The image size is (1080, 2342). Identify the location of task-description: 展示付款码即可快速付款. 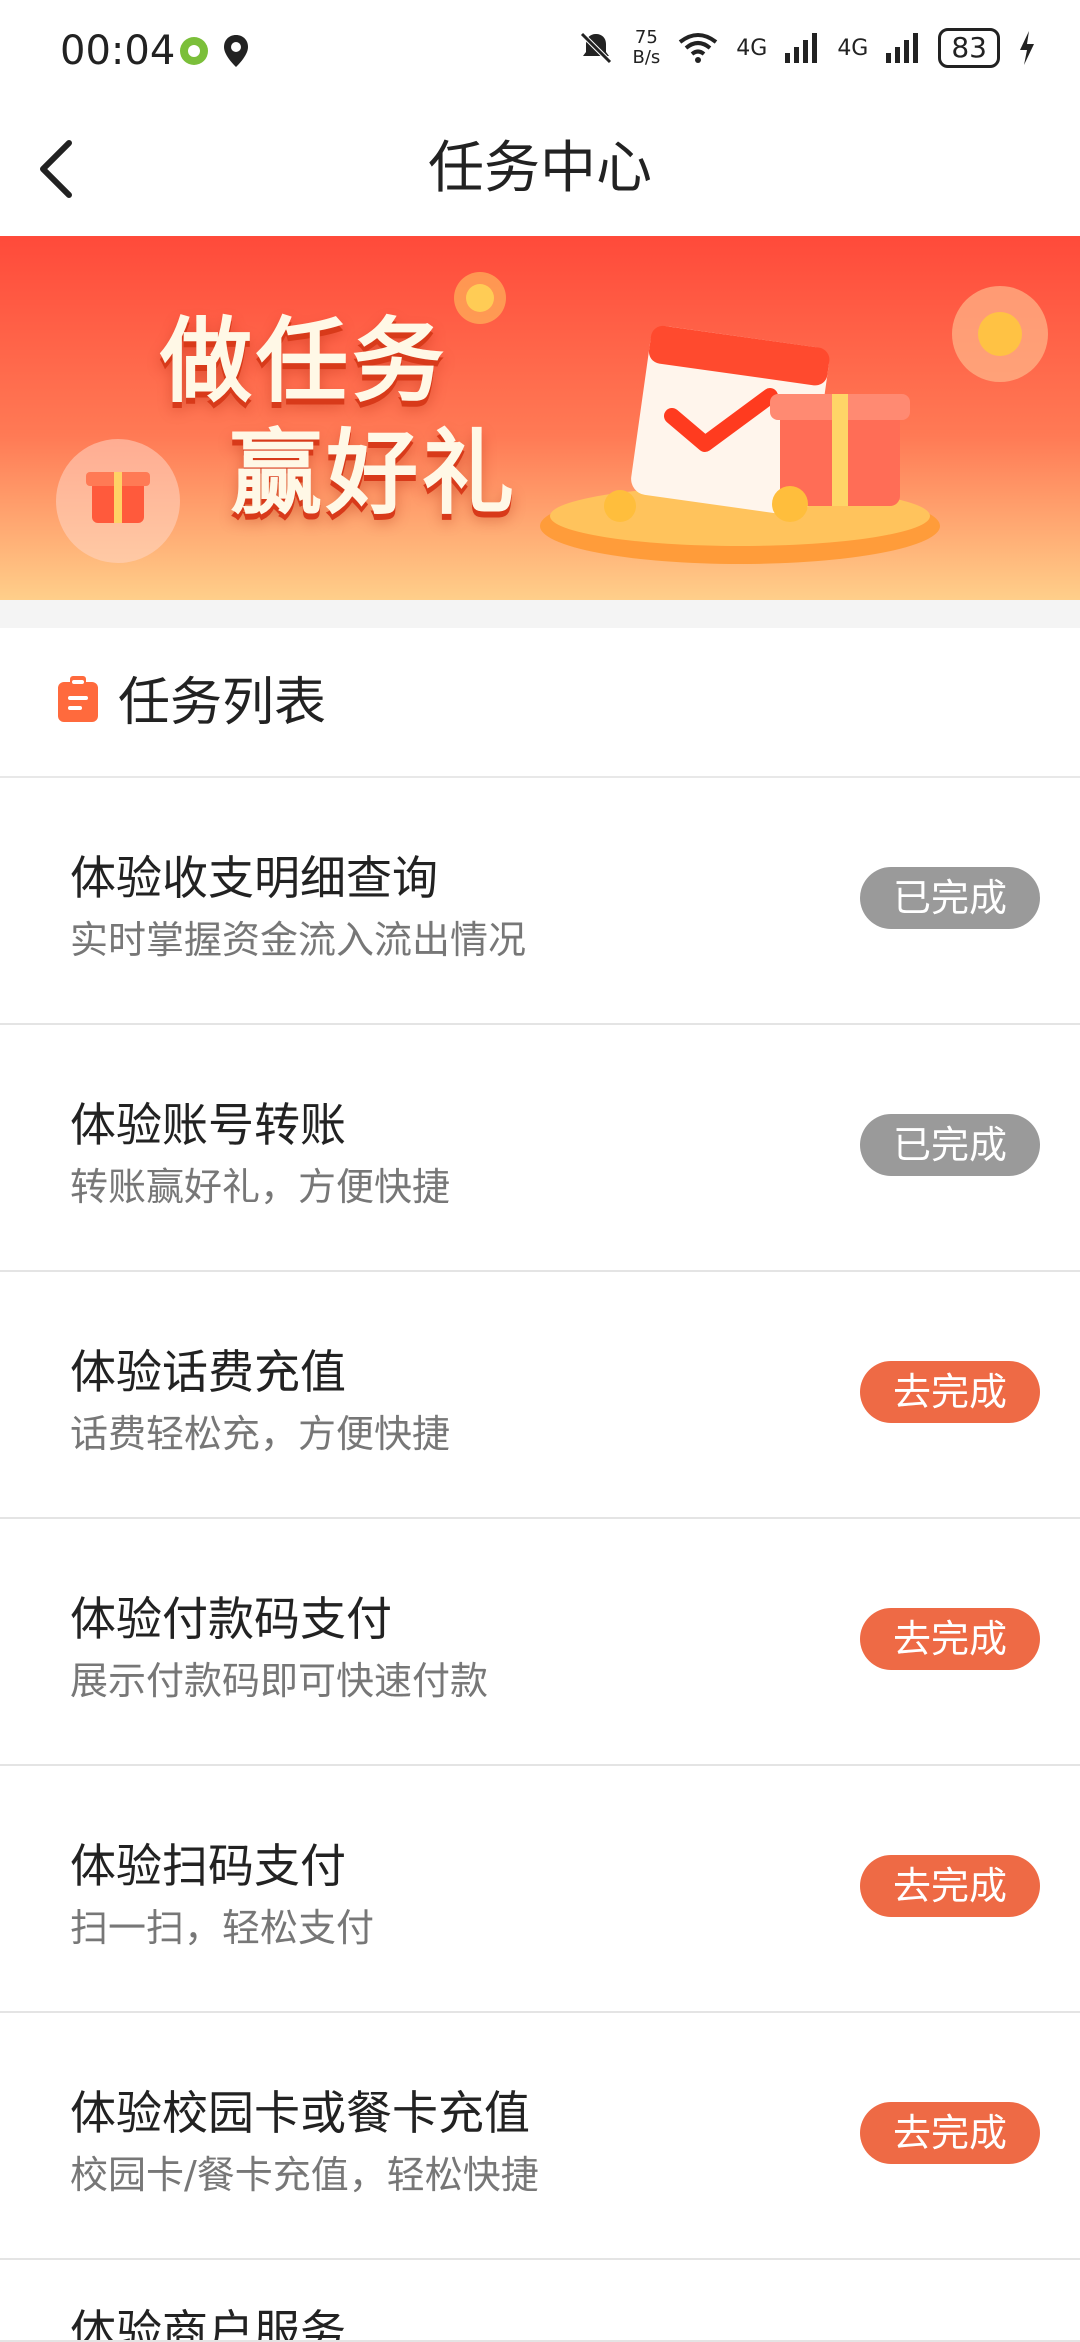
(279, 1681).